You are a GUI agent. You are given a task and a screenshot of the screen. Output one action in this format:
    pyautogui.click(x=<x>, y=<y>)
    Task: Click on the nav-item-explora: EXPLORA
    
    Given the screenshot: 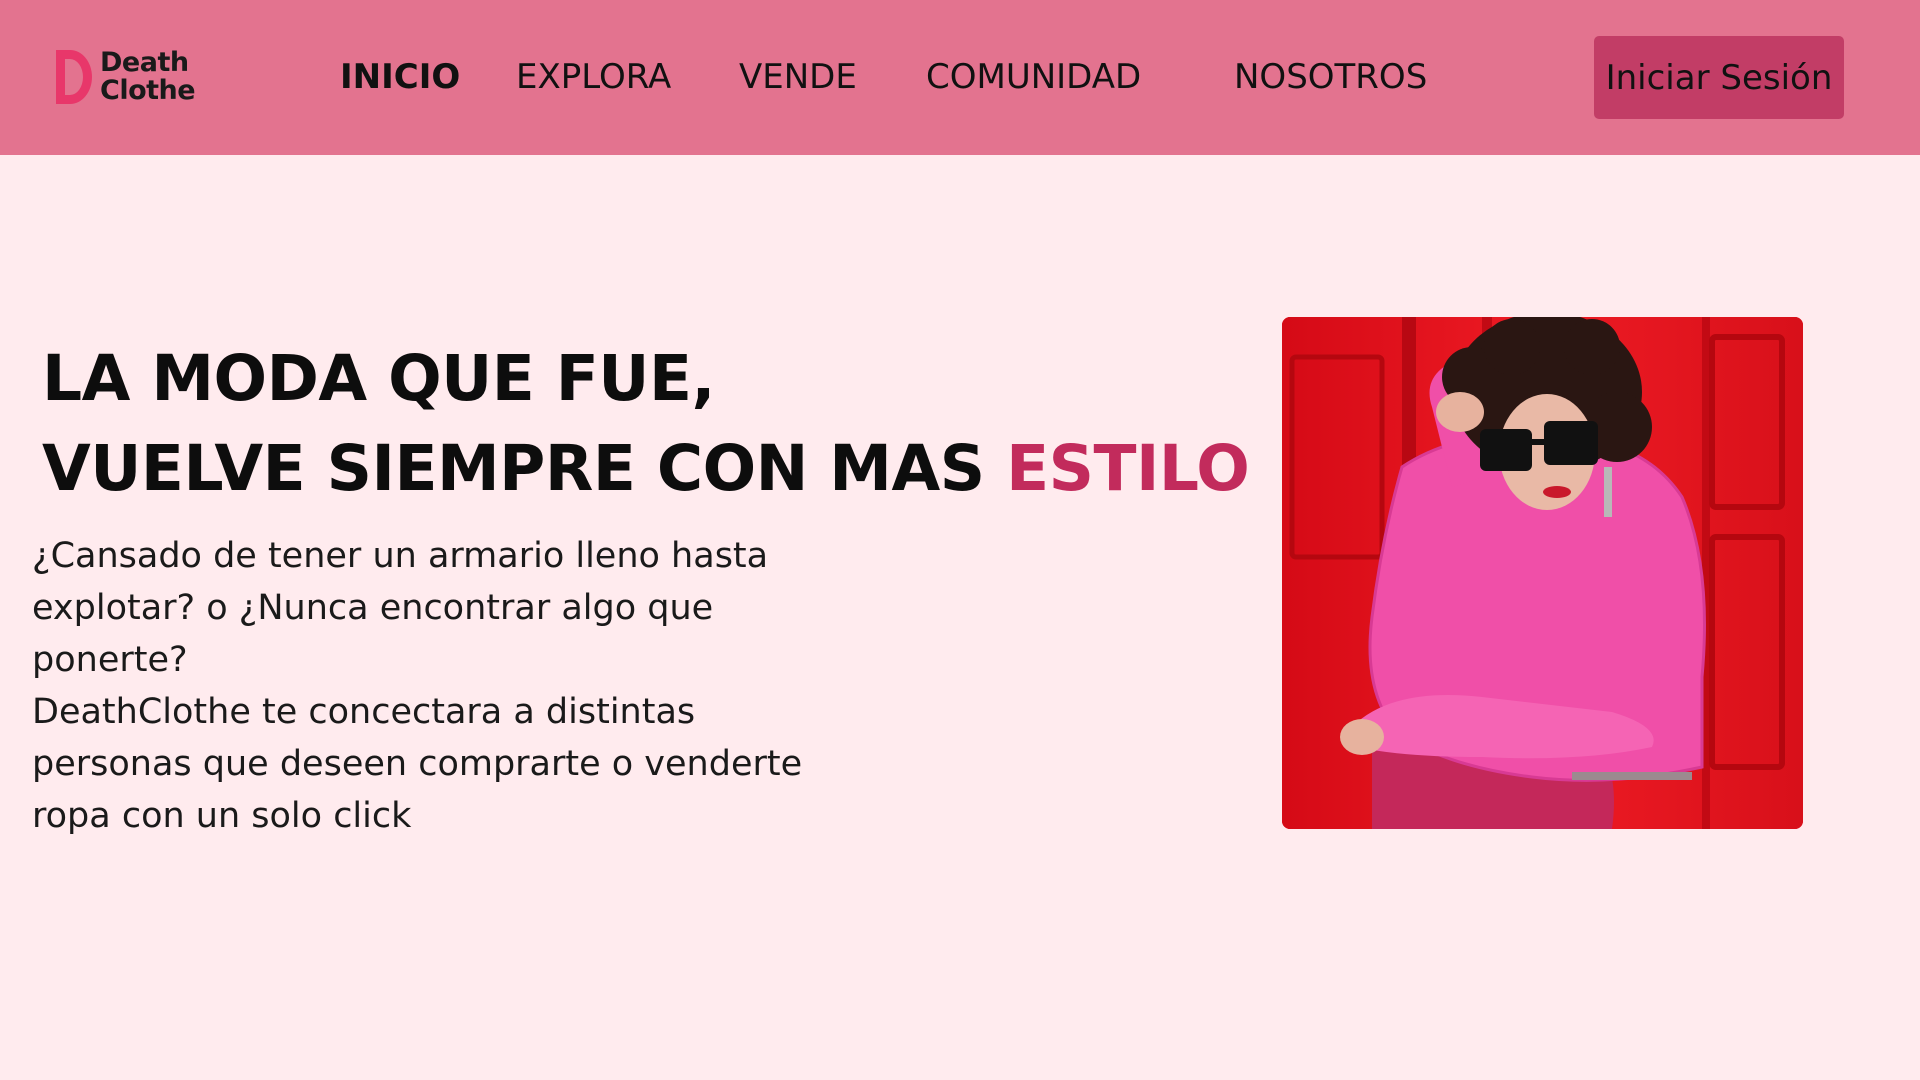 What is the action you would take?
    pyautogui.click(x=593, y=77)
    